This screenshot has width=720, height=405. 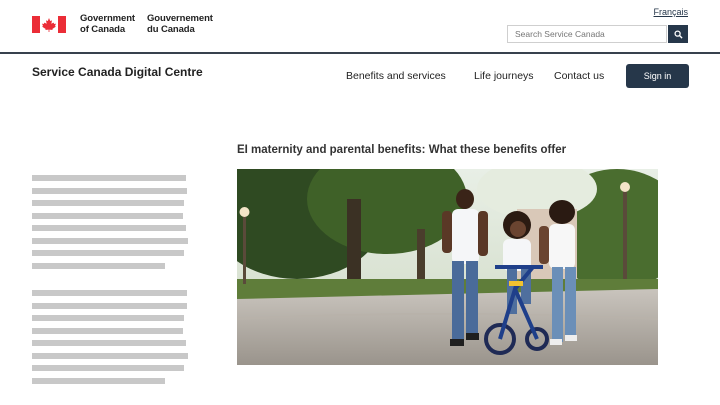 What do you see at coordinates (504, 76) in the screenshot?
I see `nav-life-journeys: Life journeys` at bounding box center [504, 76].